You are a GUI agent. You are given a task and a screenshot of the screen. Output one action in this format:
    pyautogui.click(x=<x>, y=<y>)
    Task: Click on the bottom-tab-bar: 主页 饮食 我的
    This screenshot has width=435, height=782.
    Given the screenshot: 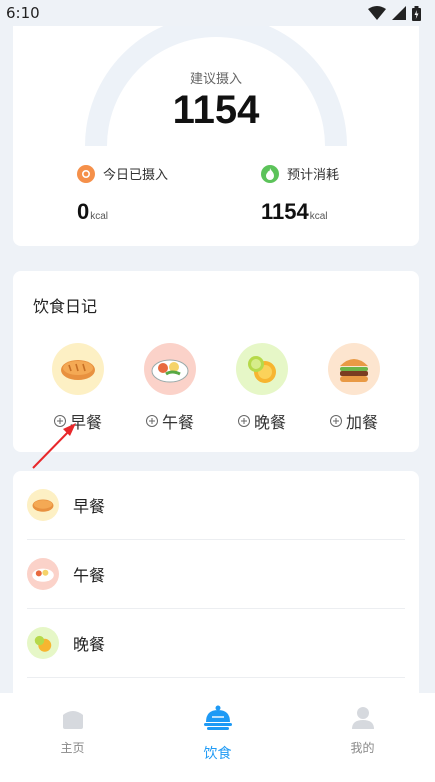 What is the action you would take?
    pyautogui.click(x=217, y=737)
    